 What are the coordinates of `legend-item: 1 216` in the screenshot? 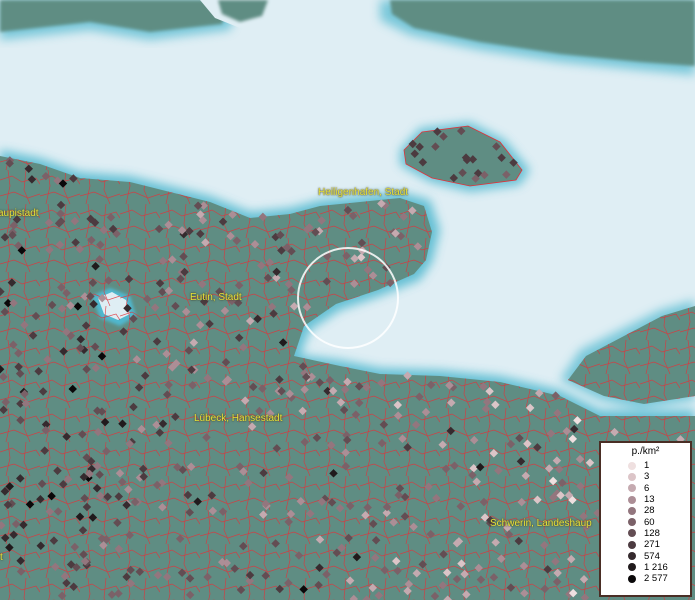 It's located at (645, 567).